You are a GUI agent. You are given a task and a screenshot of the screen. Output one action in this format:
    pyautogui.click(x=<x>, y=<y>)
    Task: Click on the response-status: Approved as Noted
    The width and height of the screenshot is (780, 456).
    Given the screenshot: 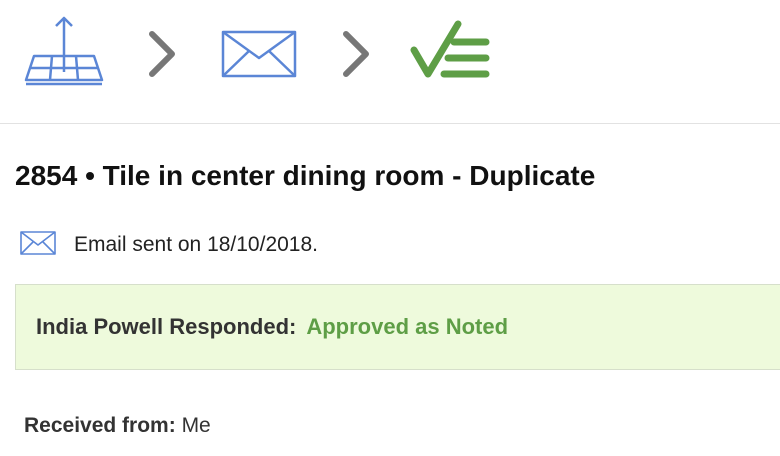 What is the action you would take?
    pyautogui.click(x=407, y=326)
    